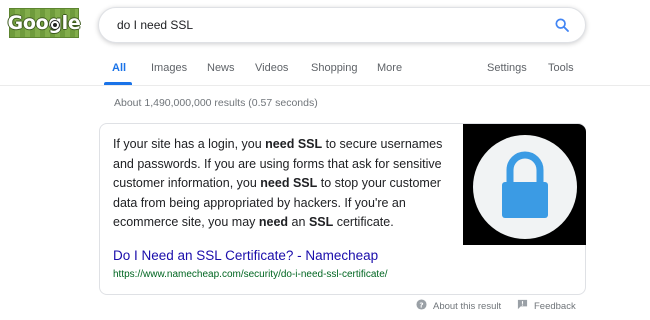 The height and width of the screenshot is (320, 650). What do you see at coordinates (555, 306) in the screenshot?
I see `feedback-label: Feedback` at bounding box center [555, 306].